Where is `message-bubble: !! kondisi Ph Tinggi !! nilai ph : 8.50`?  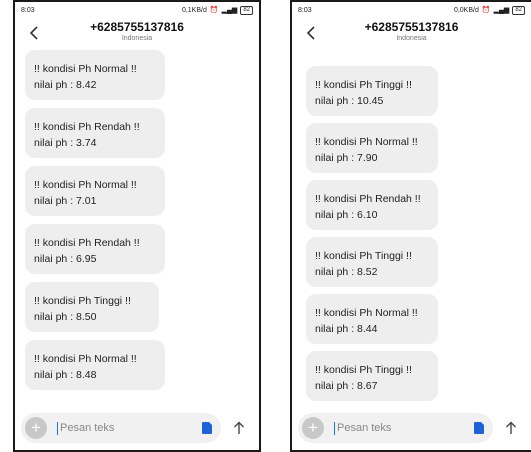
message-bubble: !! kondisi Ph Tinggi !! nilai ph : 8.50 is located at coordinates (92, 307).